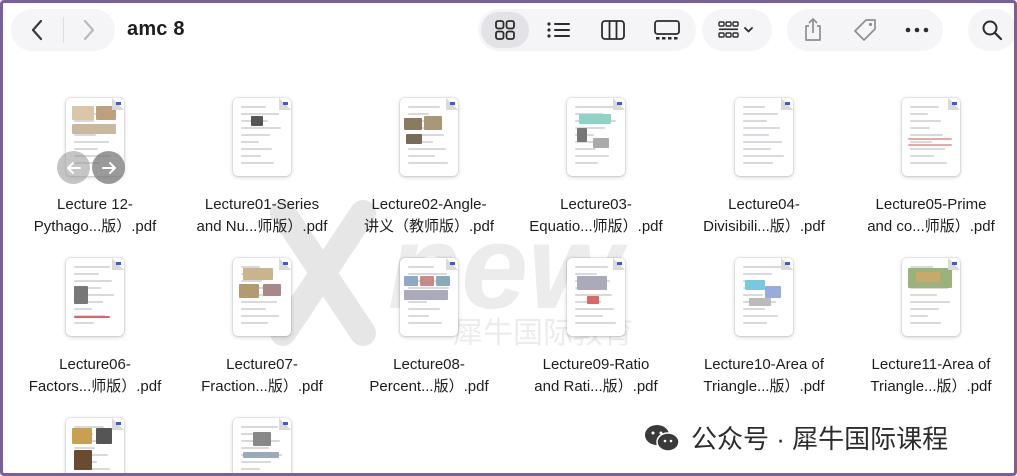 The width and height of the screenshot is (1017, 476). I want to click on gallery-view-icon, so click(667, 30).